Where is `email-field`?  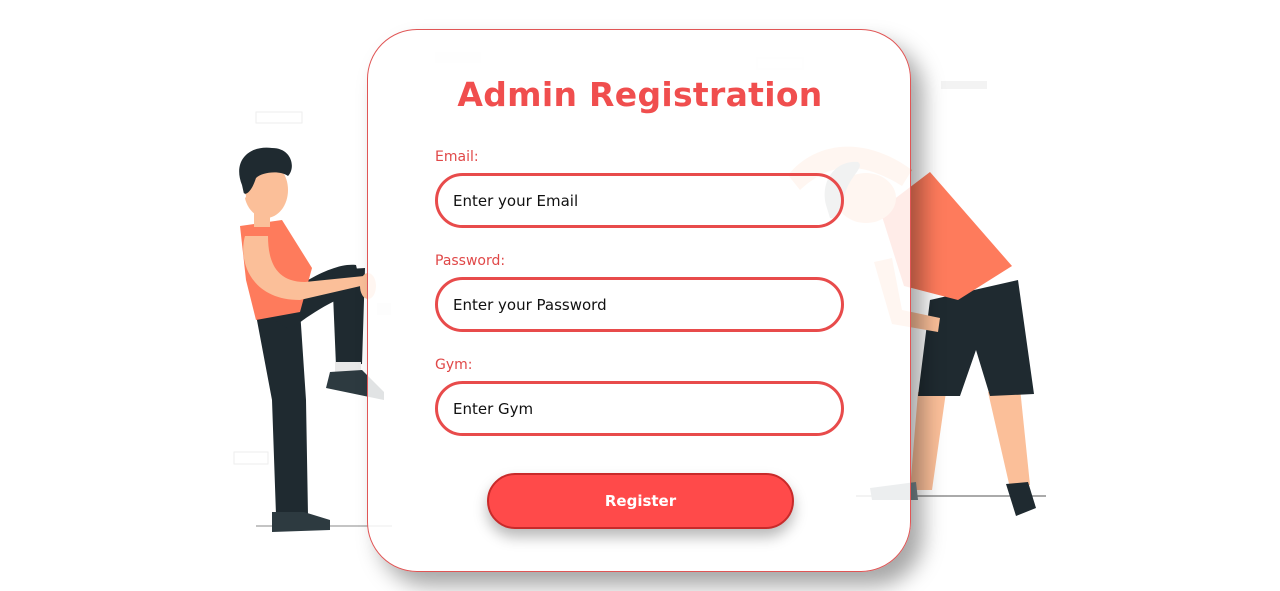 email-field is located at coordinates (639, 200).